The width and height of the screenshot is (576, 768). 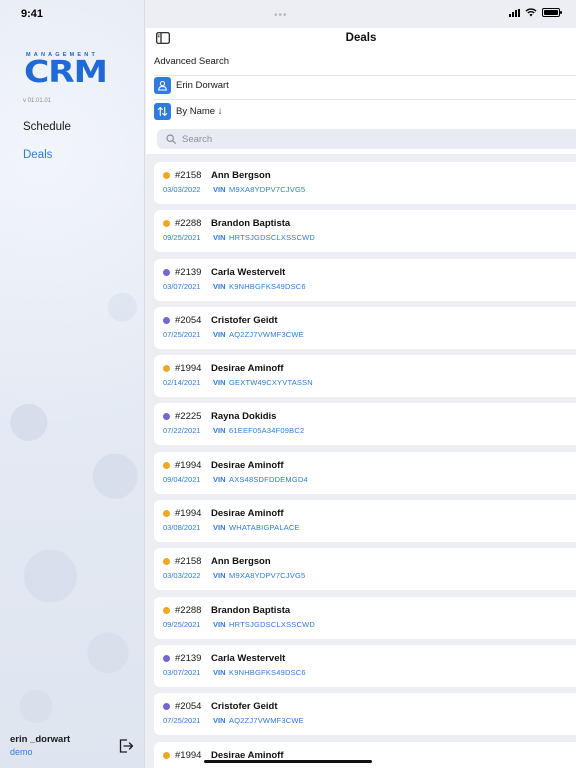 What do you see at coordinates (32, 14) in the screenshot?
I see `status-time: 9:41` at bounding box center [32, 14].